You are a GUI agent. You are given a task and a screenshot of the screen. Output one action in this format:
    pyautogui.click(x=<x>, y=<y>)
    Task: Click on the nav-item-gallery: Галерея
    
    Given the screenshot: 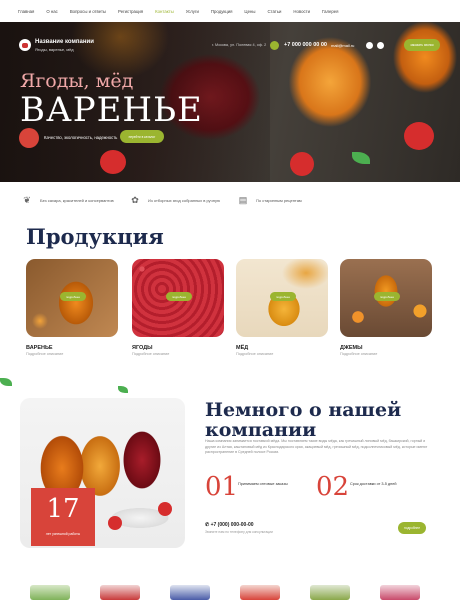 What is the action you would take?
    pyautogui.click(x=330, y=11)
    